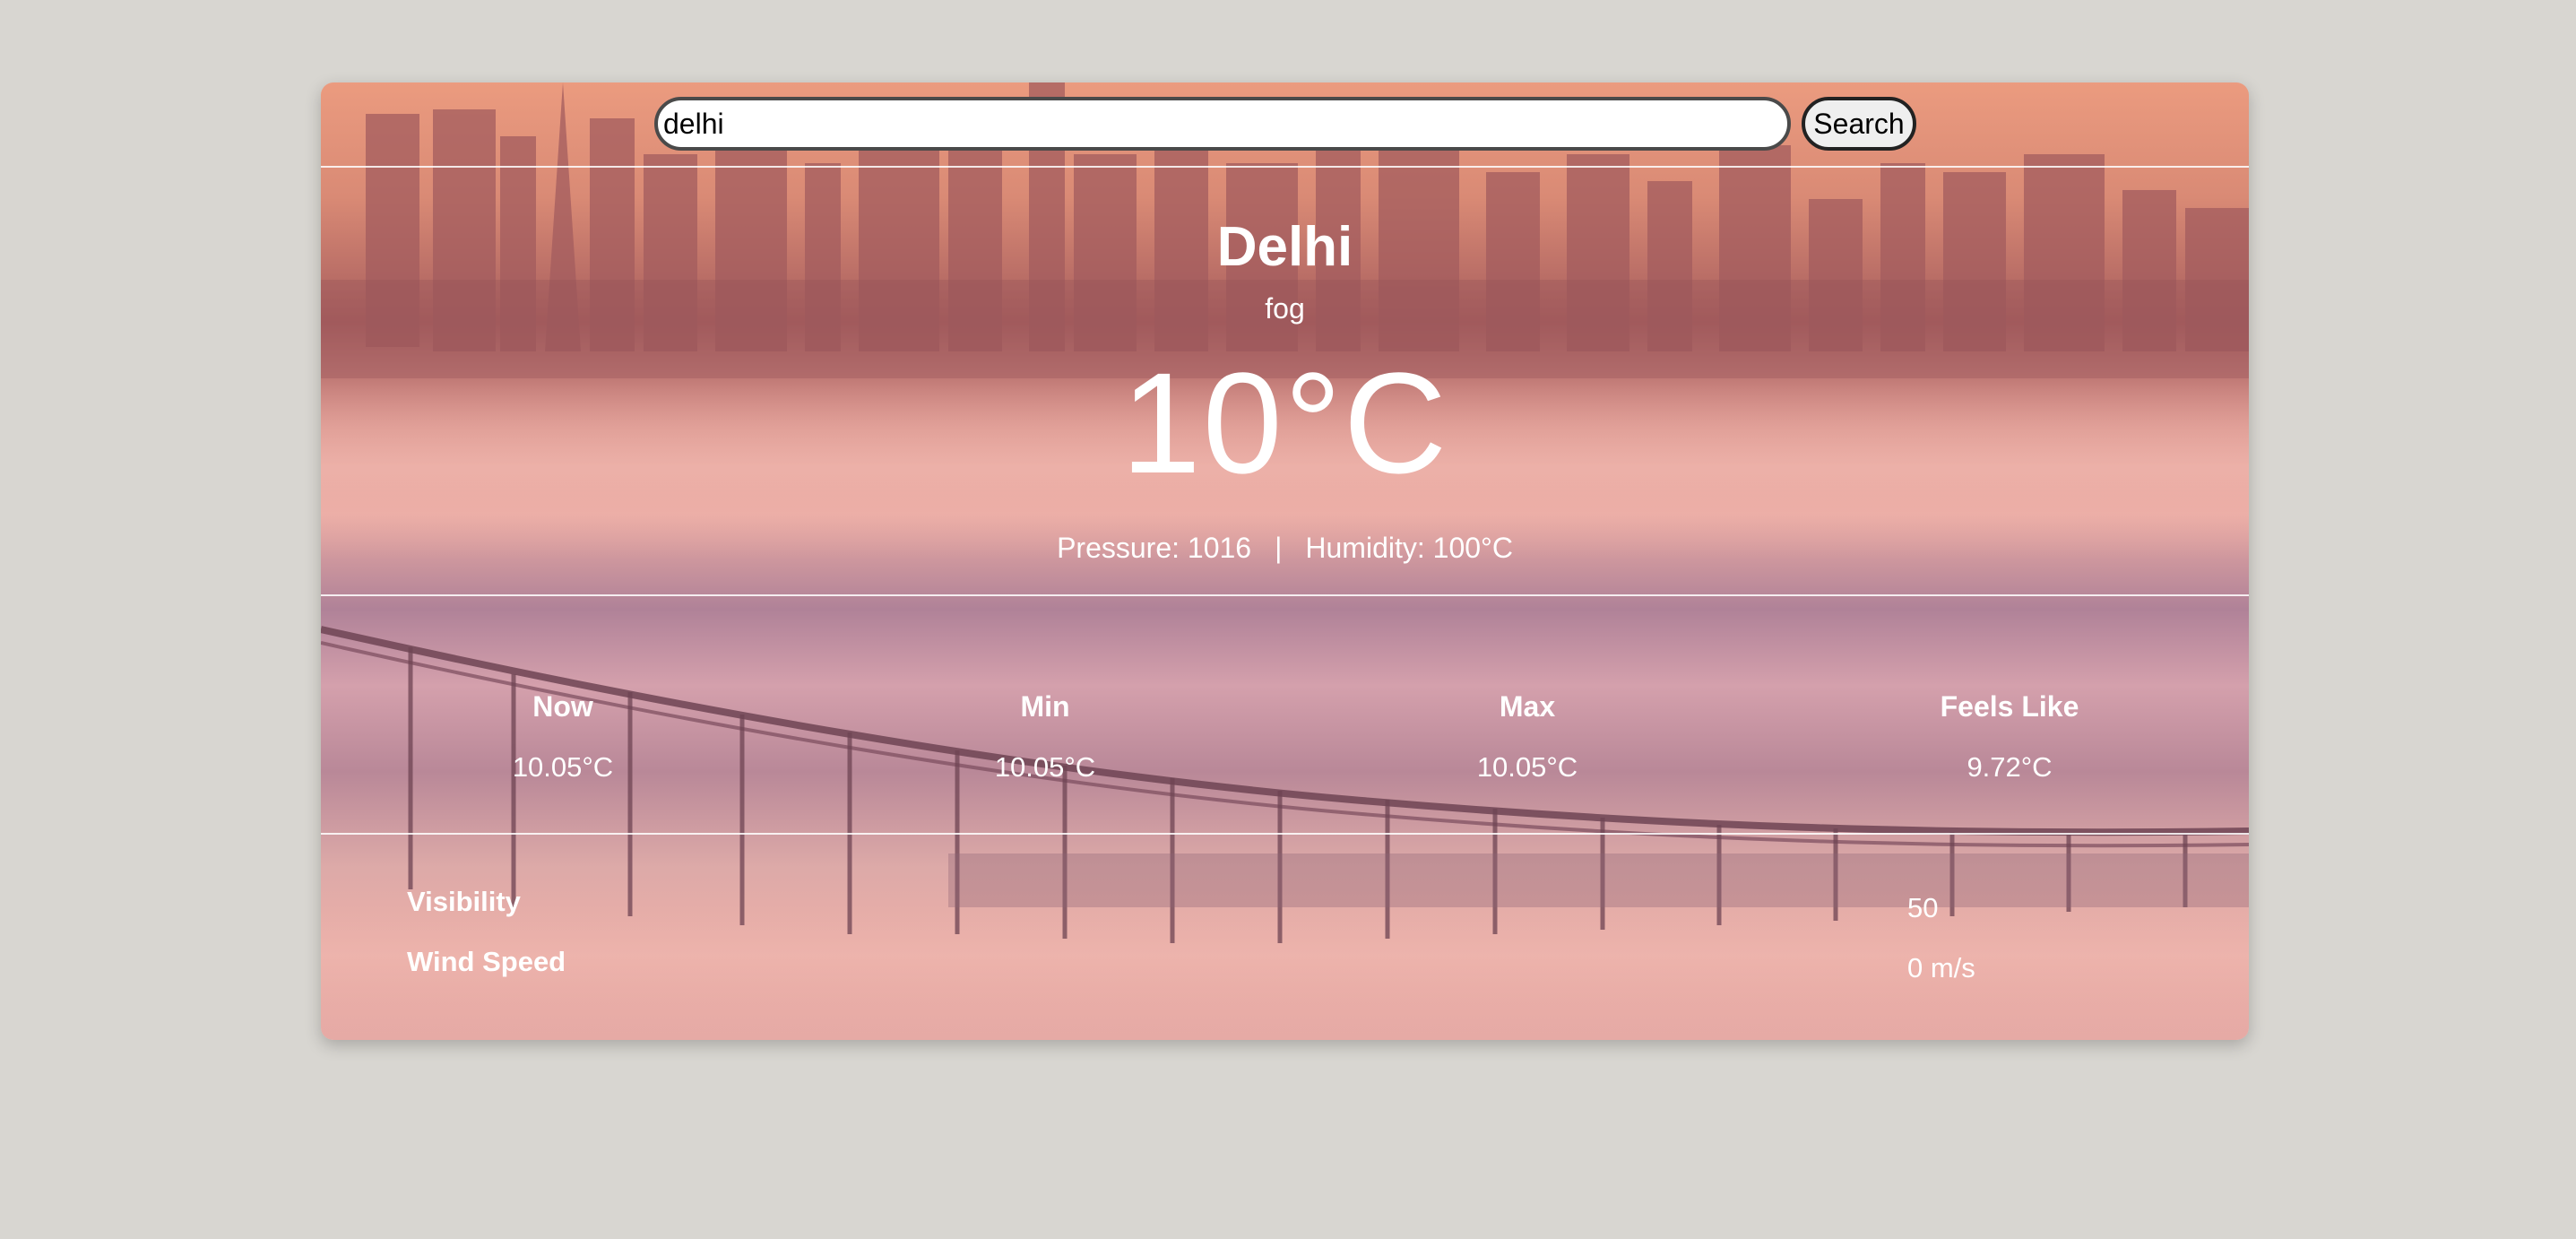 The width and height of the screenshot is (2576, 1239). I want to click on search-bar: Search, so click(1285, 125).